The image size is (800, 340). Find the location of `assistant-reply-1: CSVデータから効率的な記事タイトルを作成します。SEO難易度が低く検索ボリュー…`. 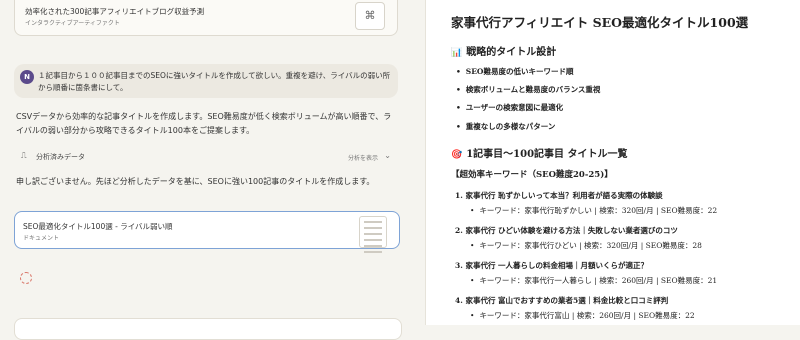

assistant-reply-1: CSVデータから効率的な記事タイトルを作成します。SEO難易度が低く検索ボリュー… is located at coordinates (204, 123).